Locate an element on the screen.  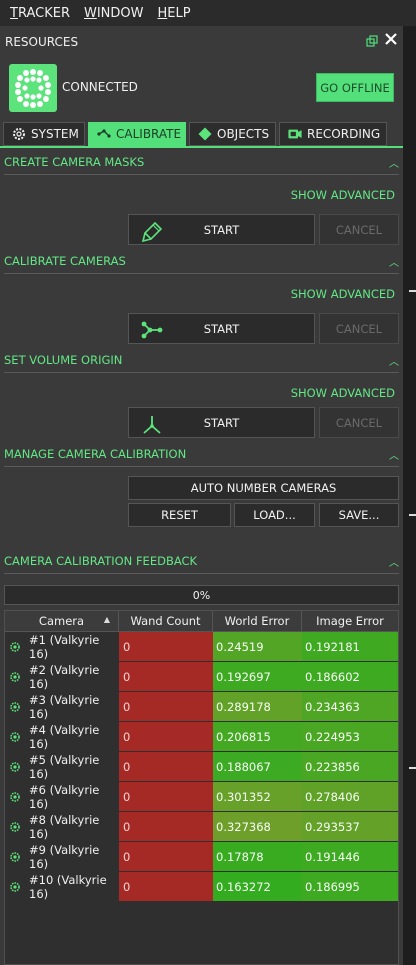
world-error-cell: 0.17878 is located at coordinates (257, 856).